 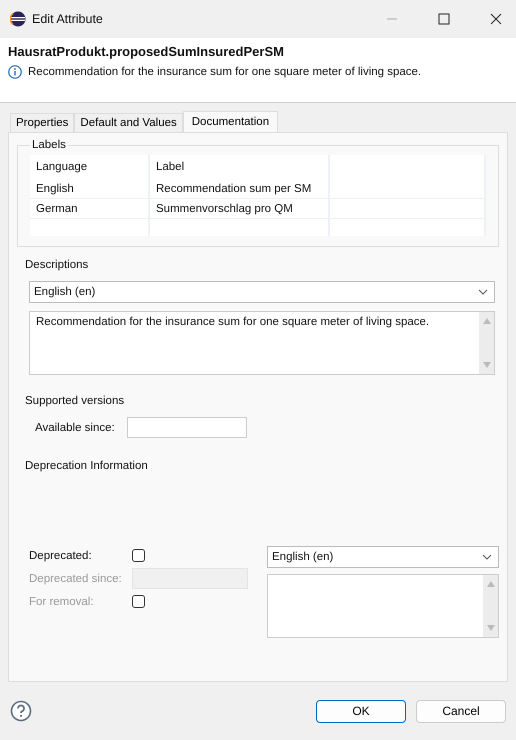 I want to click on window-title: Edit Attribute, so click(x=67, y=19).